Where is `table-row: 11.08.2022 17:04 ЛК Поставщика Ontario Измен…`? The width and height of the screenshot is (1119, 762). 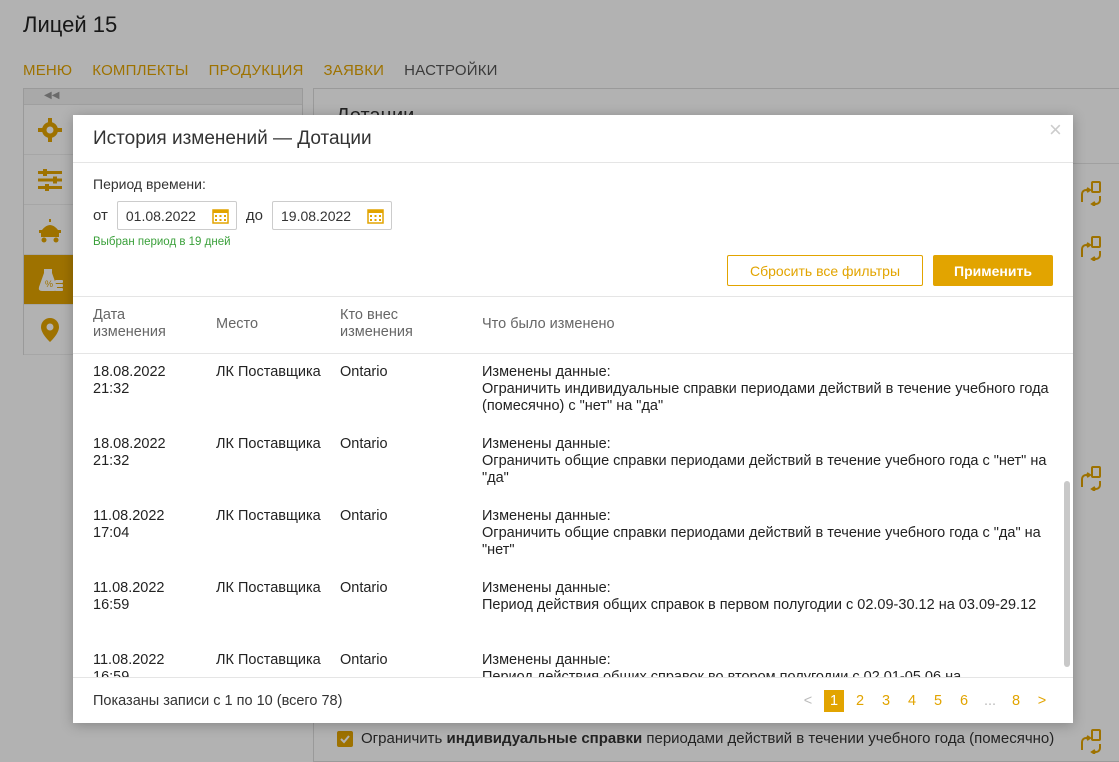
table-row: 11.08.2022 17:04 ЛК Поставщика Ontario Измен… is located at coordinates (573, 534).